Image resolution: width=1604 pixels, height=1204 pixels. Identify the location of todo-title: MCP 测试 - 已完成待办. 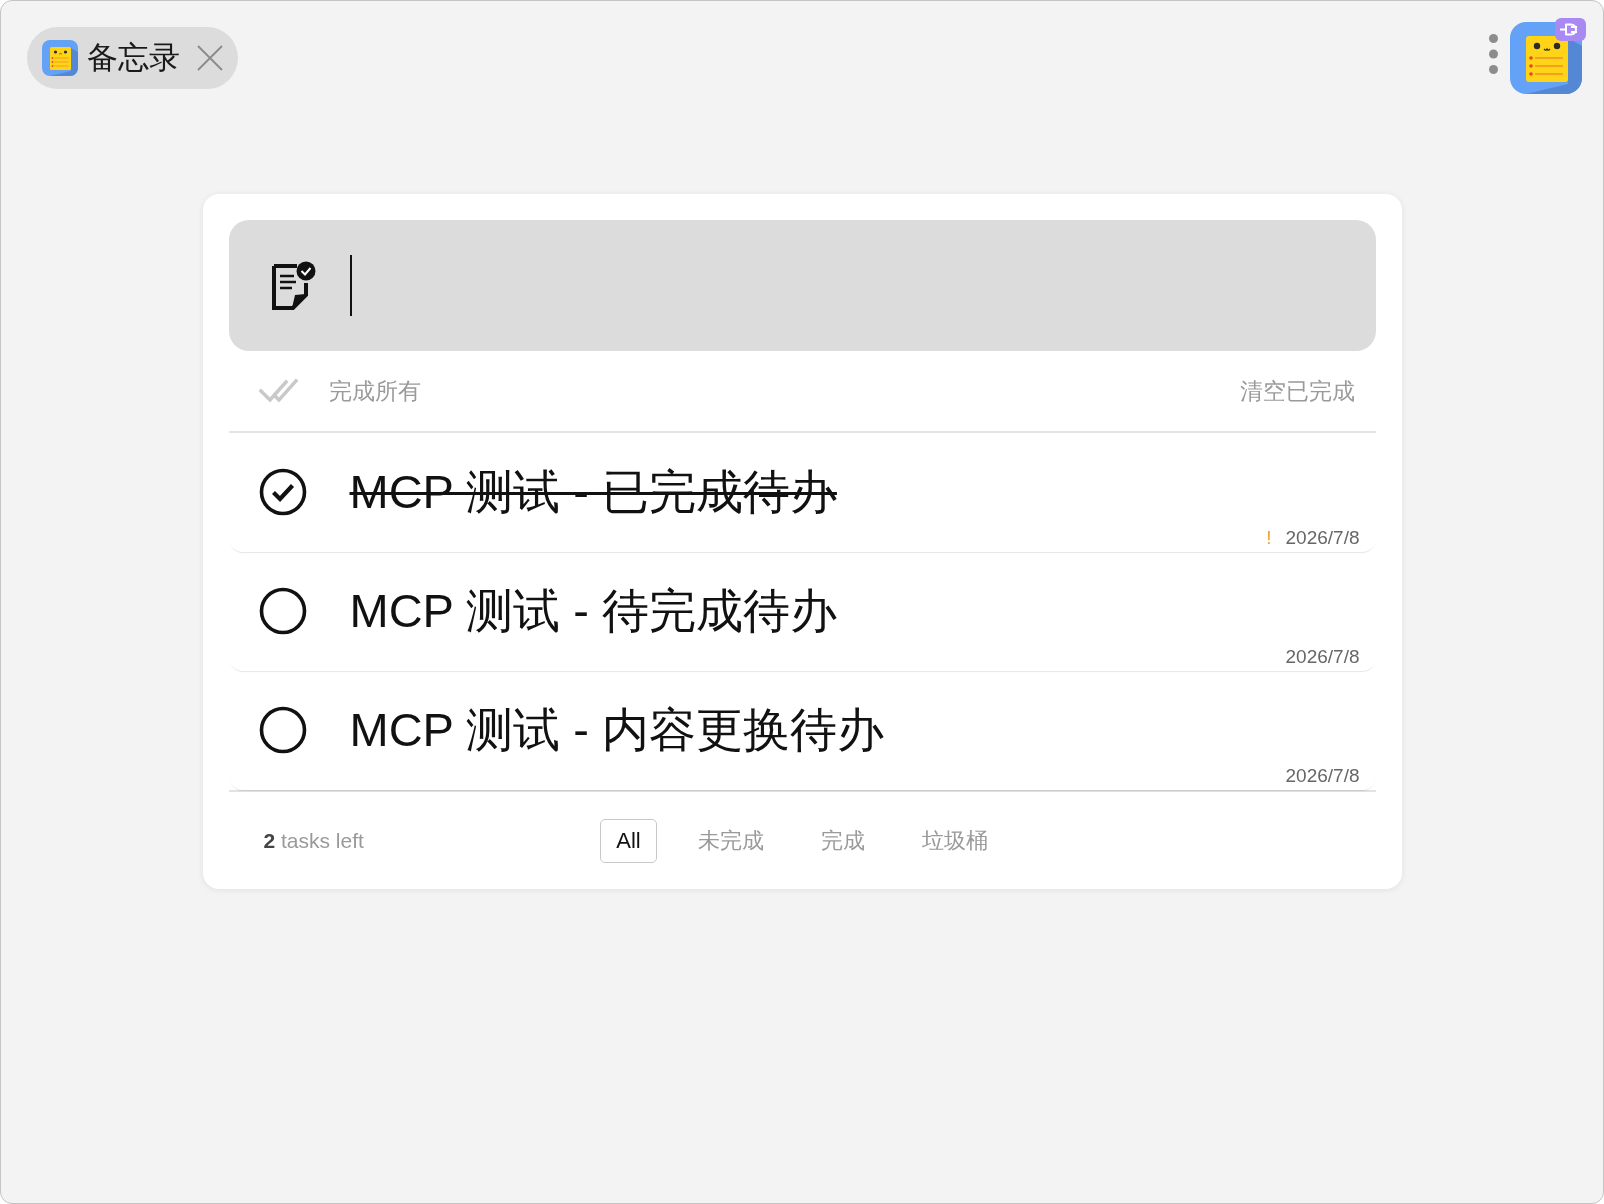
(593, 491).